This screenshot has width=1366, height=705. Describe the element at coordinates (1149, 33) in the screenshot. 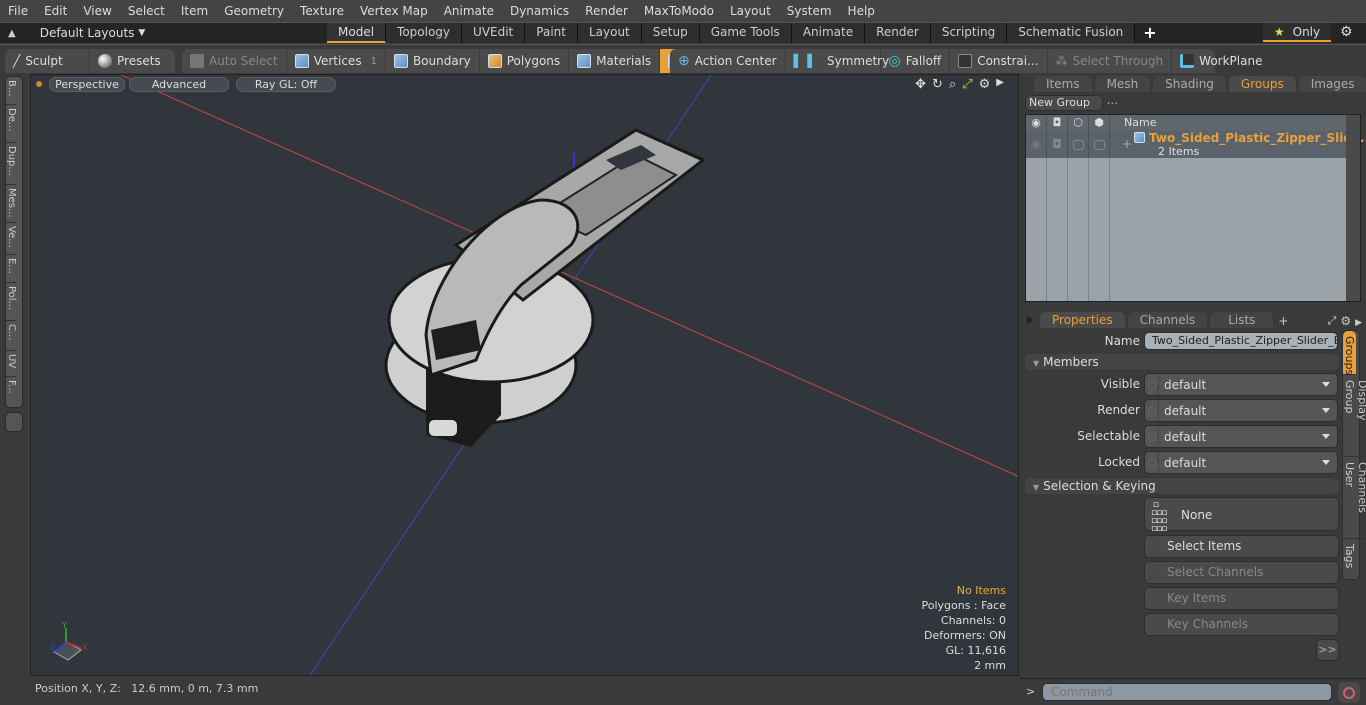

I see `add-tab-button: +` at that location.